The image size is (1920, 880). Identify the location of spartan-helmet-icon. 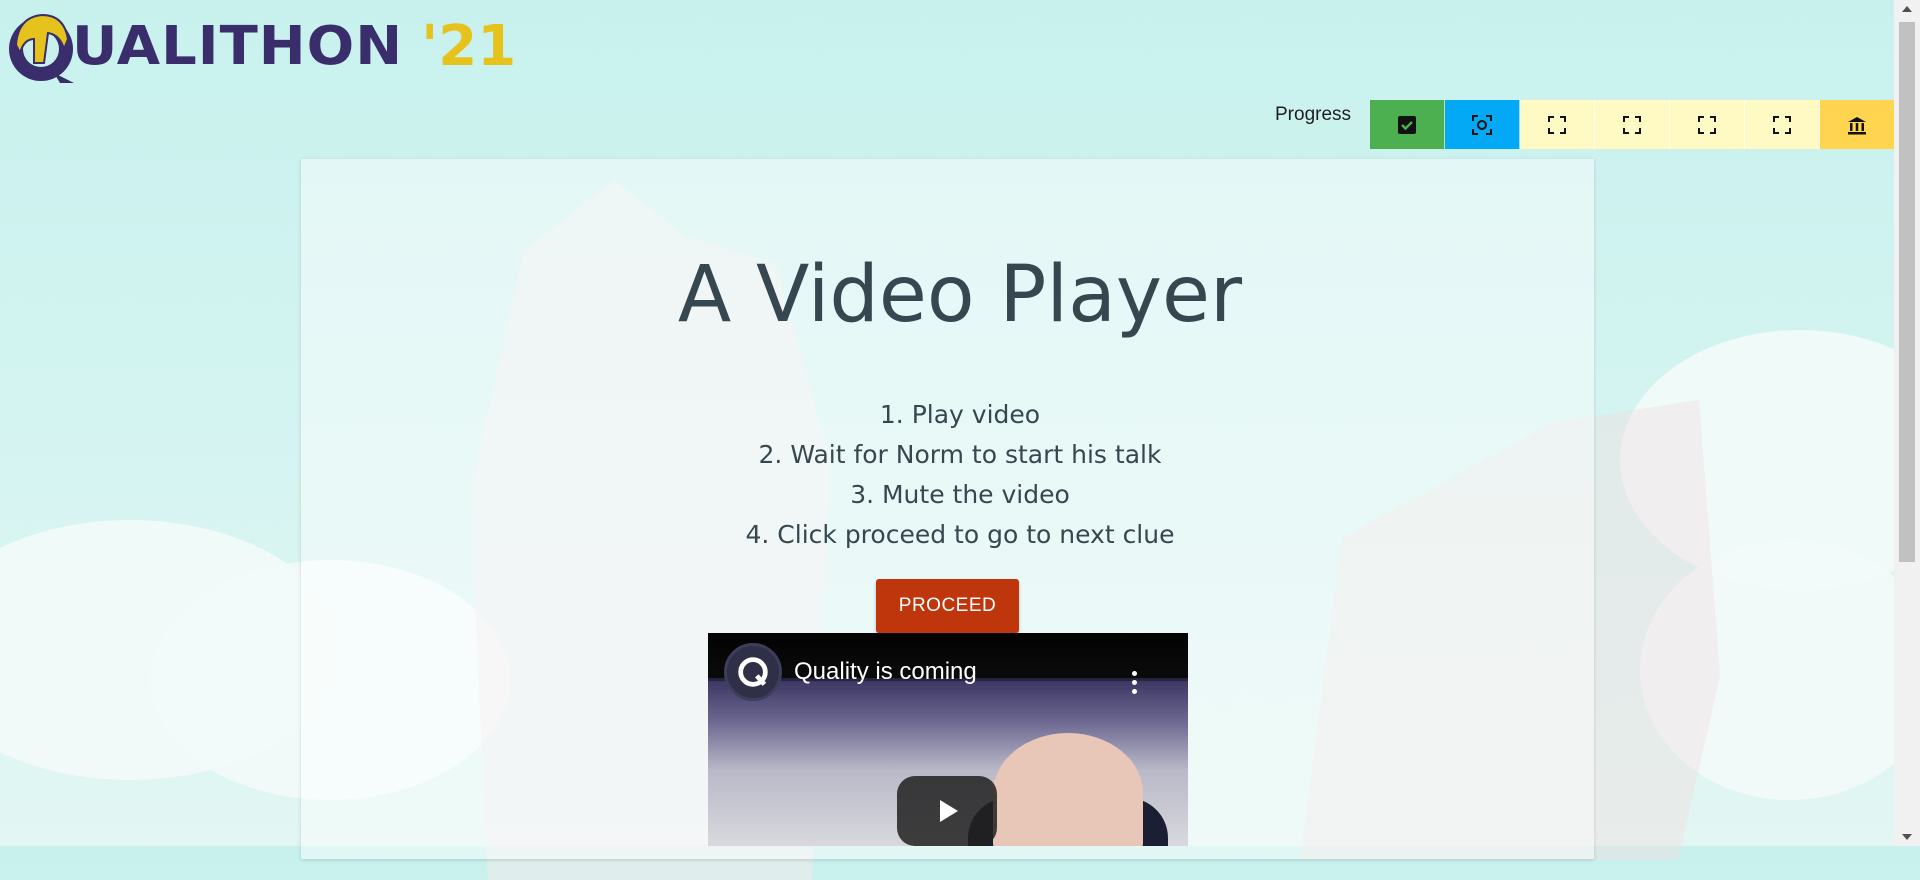
(41, 46).